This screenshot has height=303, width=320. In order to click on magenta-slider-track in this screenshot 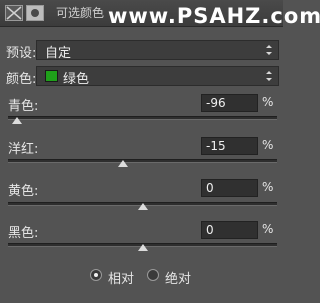, I will do `click(142, 161)`.